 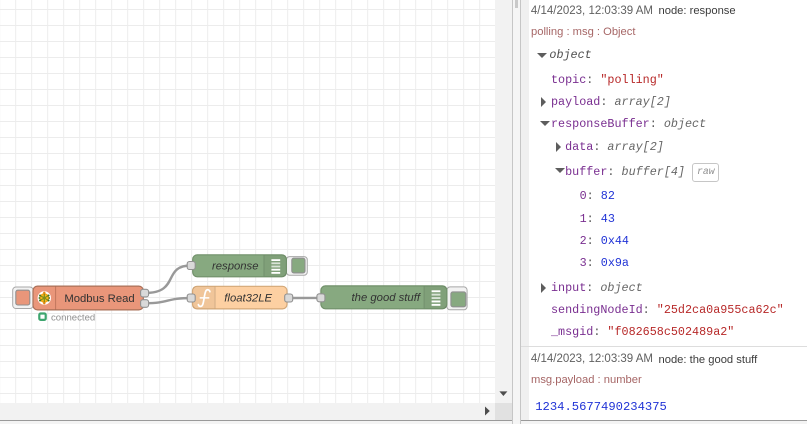 What do you see at coordinates (99, 299) in the screenshot?
I see `svg-text: Modbus Read` at bounding box center [99, 299].